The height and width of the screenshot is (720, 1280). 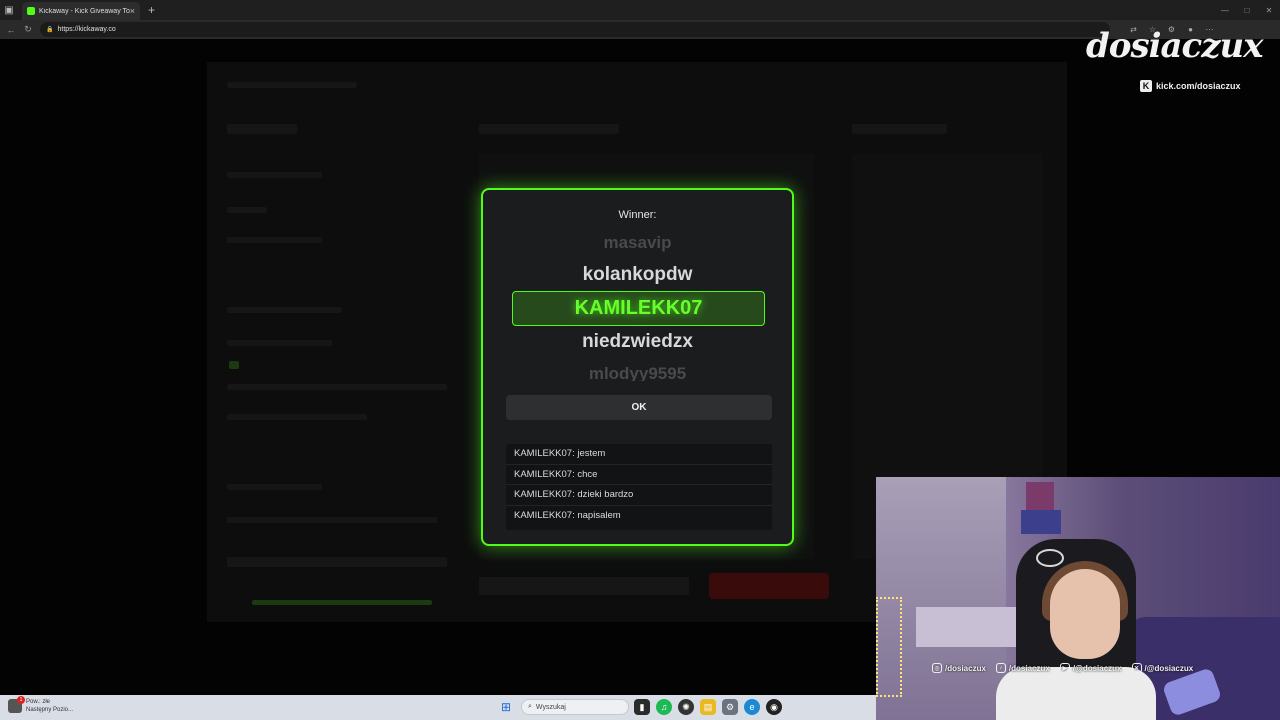 I want to click on browser-tab: Kickaway - Kick Giveaway Tool ×, so click(x=81, y=11).